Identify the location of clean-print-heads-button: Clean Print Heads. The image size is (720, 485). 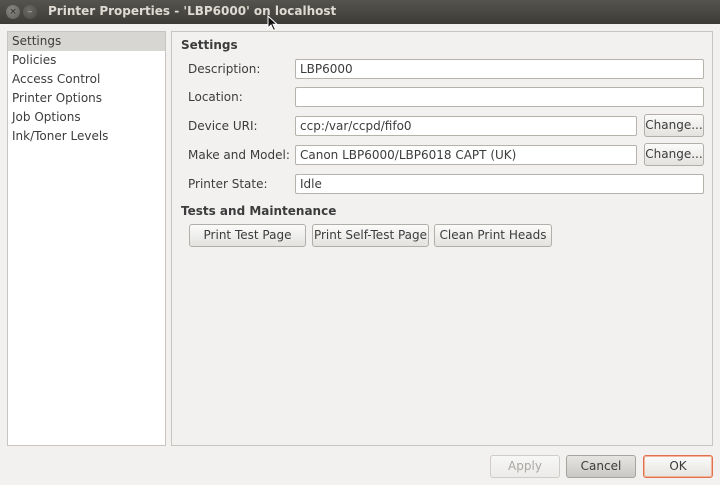
(493, 235).